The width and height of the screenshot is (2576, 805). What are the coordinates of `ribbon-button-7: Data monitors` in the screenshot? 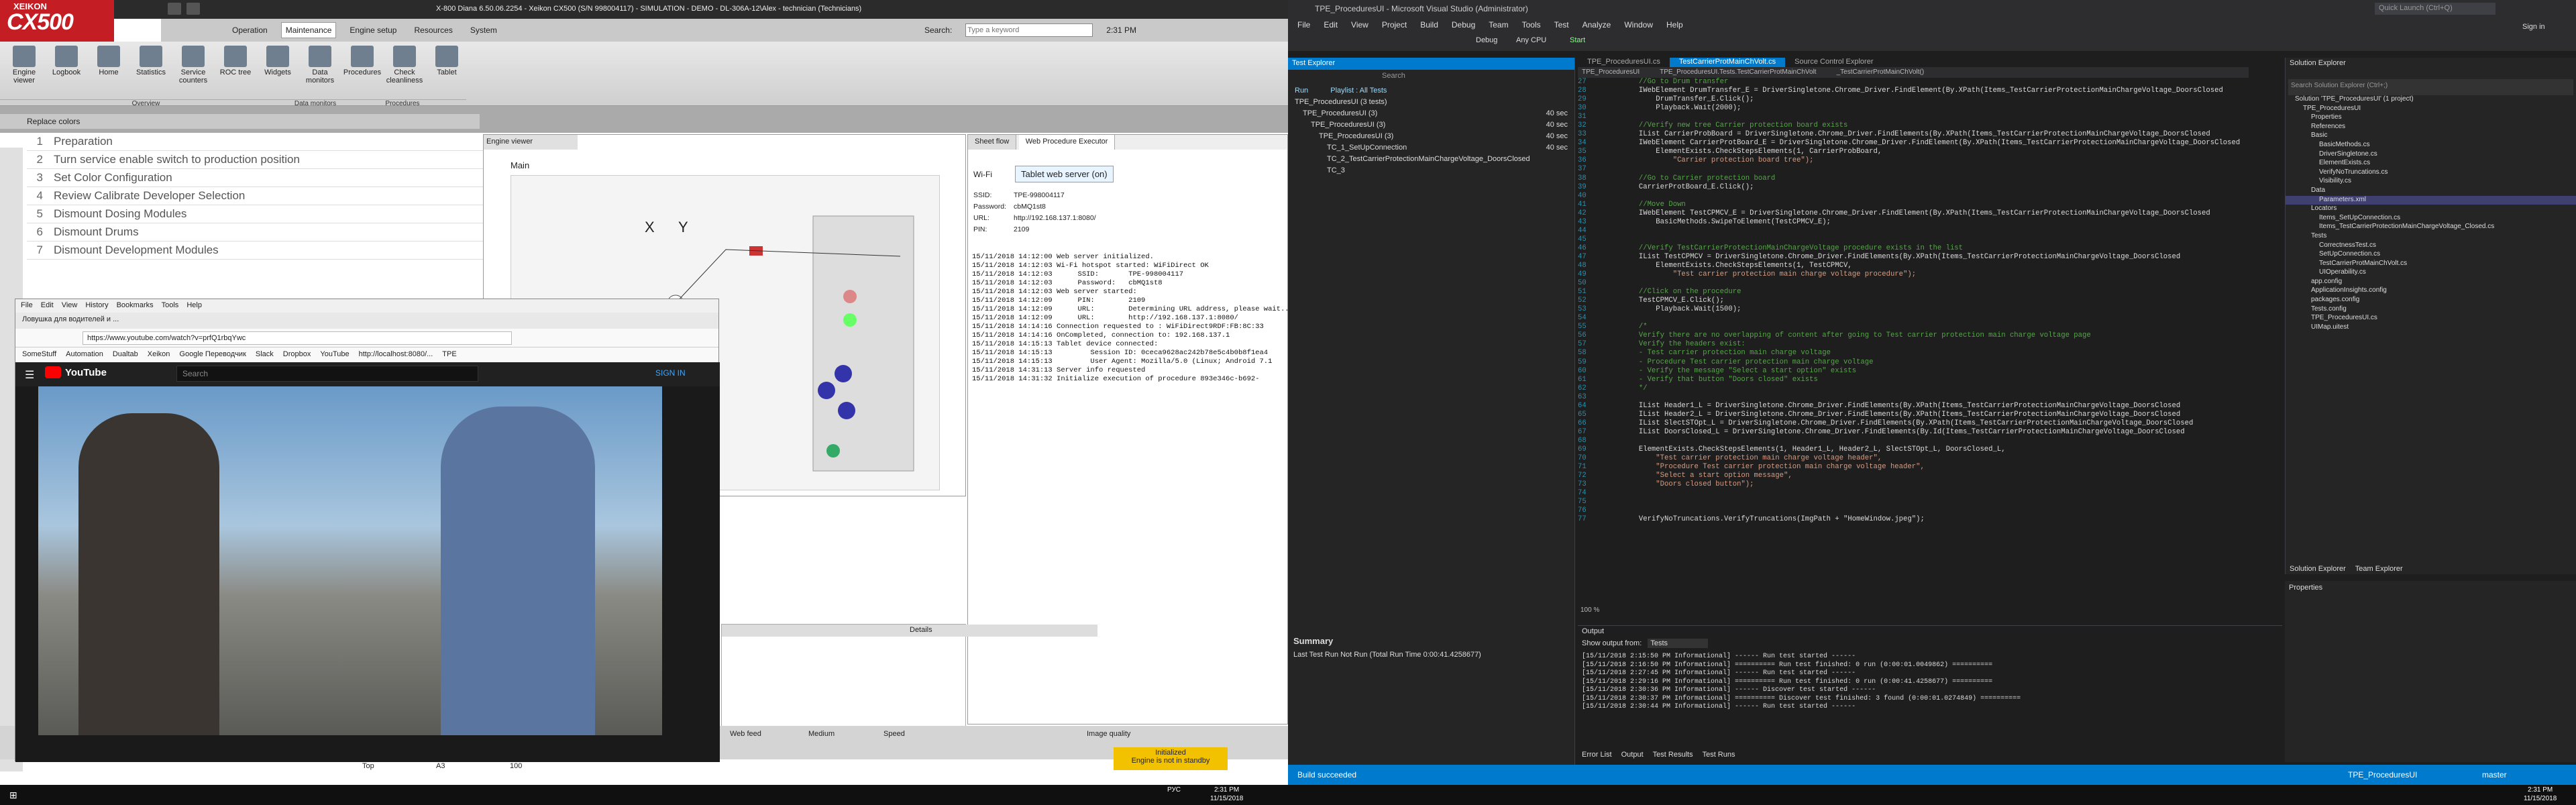 It's located at (320, 69).